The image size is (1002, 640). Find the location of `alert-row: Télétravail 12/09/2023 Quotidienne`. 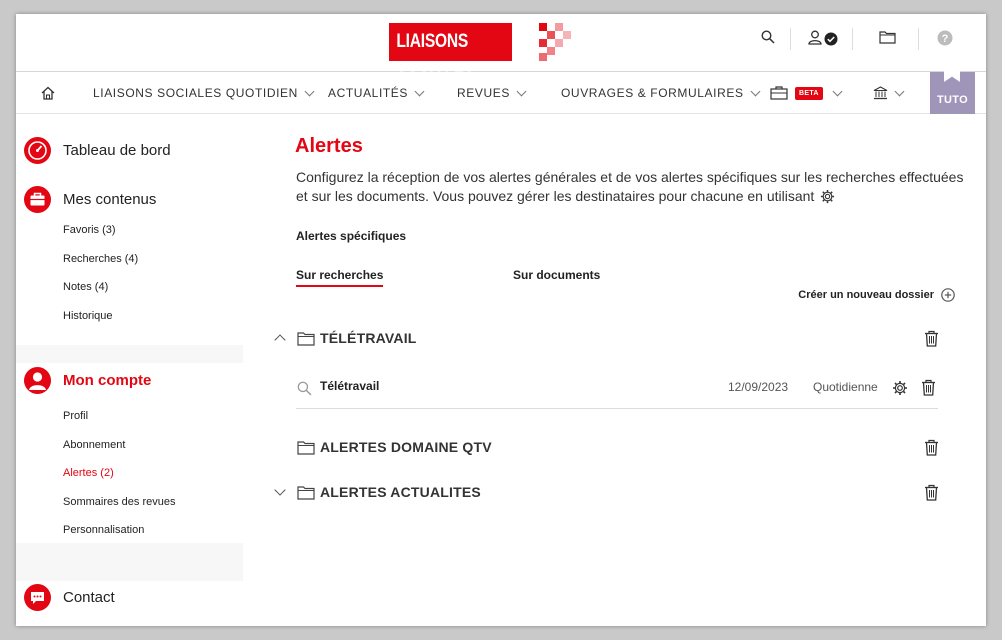

alert-row: Télétravail 12/09/2023 Quotidienne is located at coordinates (617, 391).